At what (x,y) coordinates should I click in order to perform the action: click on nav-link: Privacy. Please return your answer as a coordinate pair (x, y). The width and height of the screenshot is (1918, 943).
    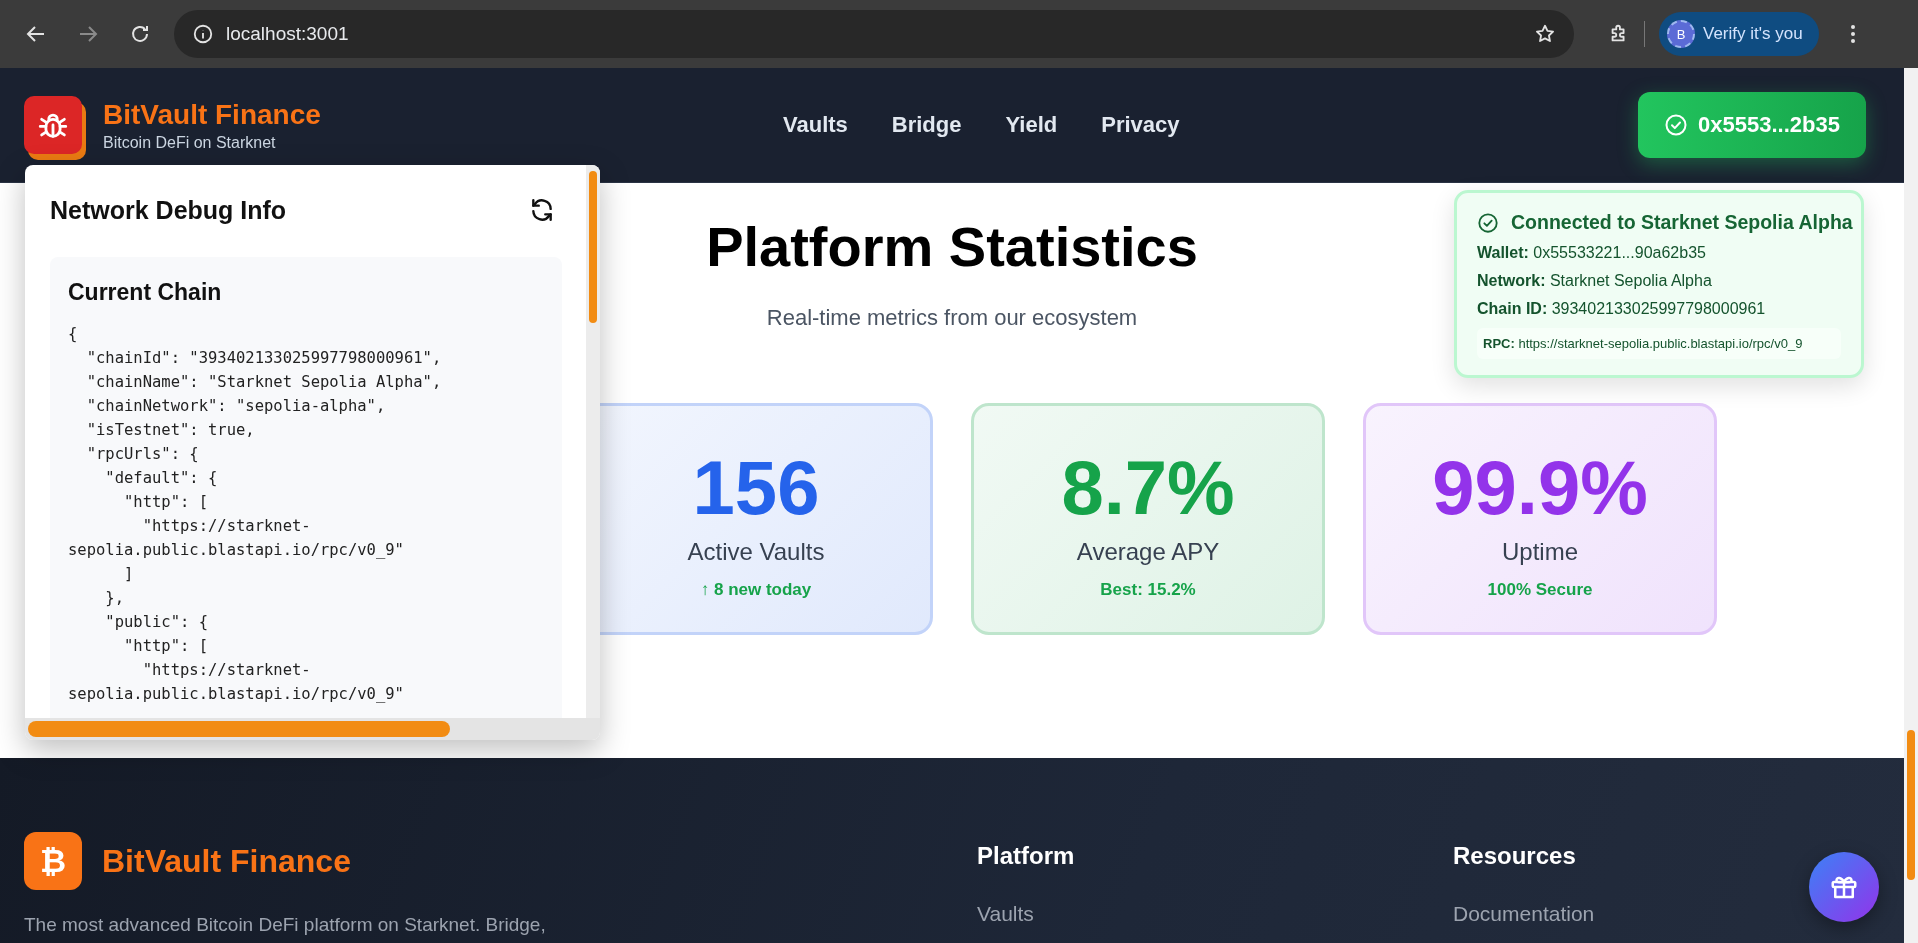
    Looking at the image, I should click on (1140, 125).